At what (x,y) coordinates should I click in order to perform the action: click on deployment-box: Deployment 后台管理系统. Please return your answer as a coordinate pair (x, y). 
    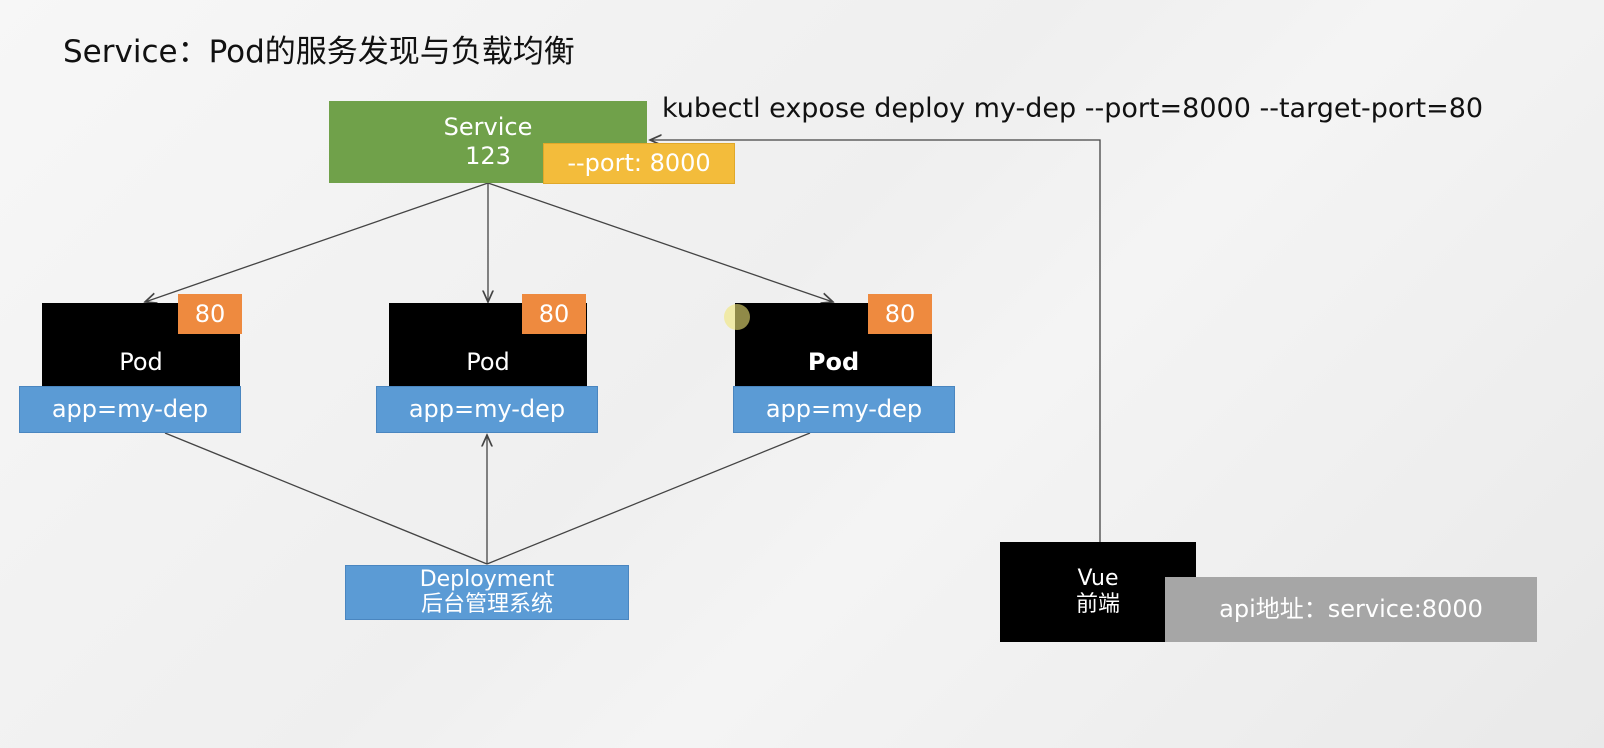
    Looking at the image, I should click on (487, 592).